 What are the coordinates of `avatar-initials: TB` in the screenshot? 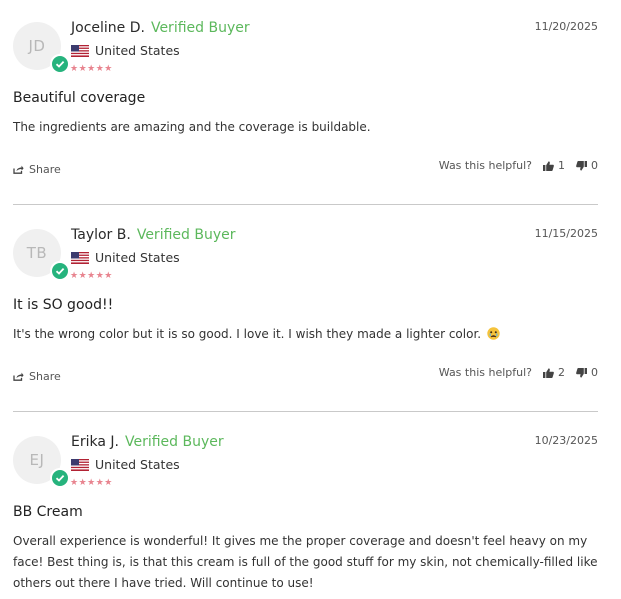 It's located at (37, 253).